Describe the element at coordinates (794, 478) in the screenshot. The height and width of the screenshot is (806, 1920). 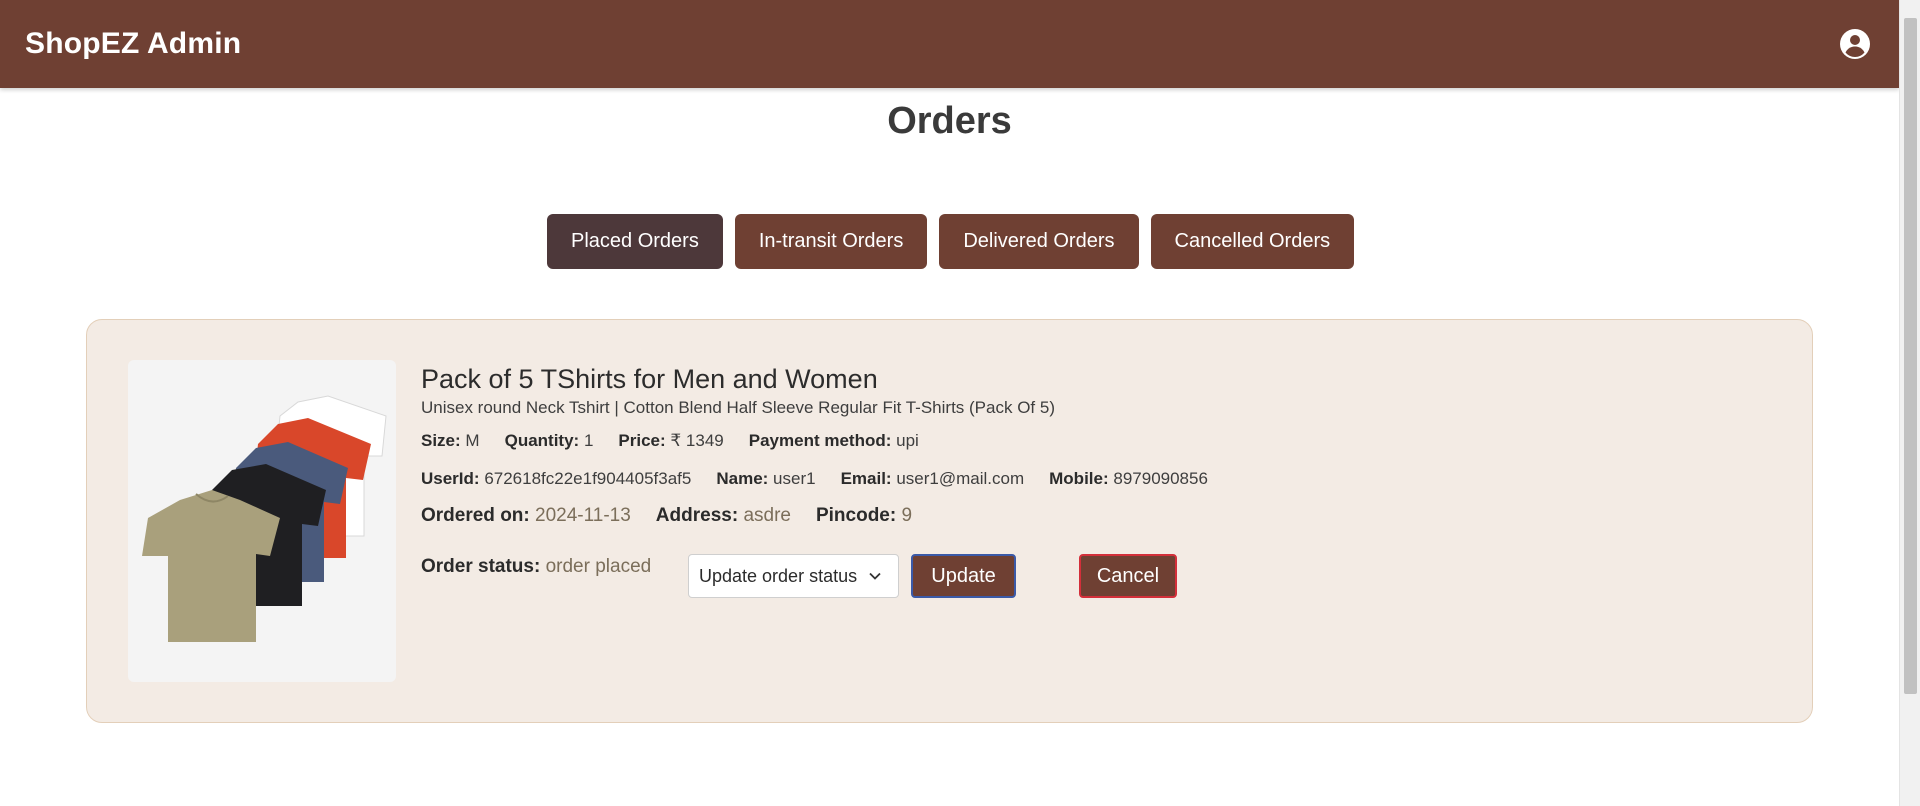
I see `name-value: user1` at that location.